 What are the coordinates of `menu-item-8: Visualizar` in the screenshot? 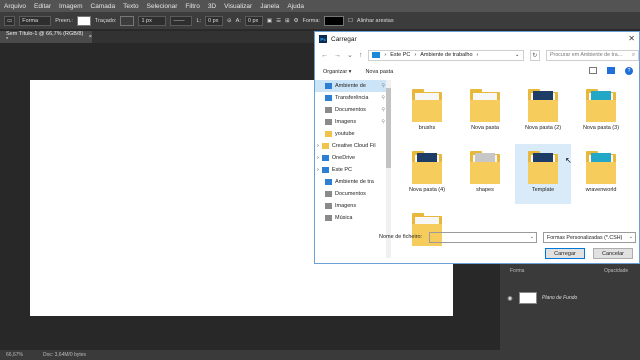 It's located at (238, 6).